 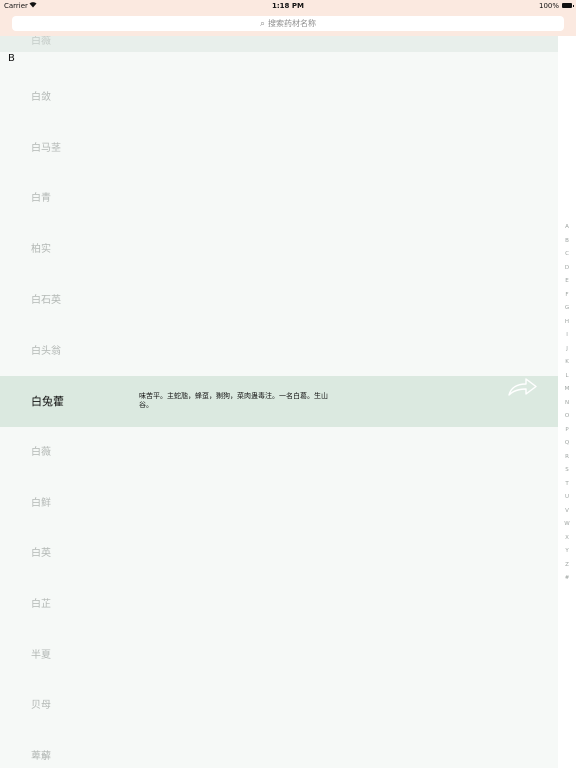 What do you see at coordinates (279, 148) in the screenshot?
I see `list-item: 白马茎` at bounding box center [279, 148].